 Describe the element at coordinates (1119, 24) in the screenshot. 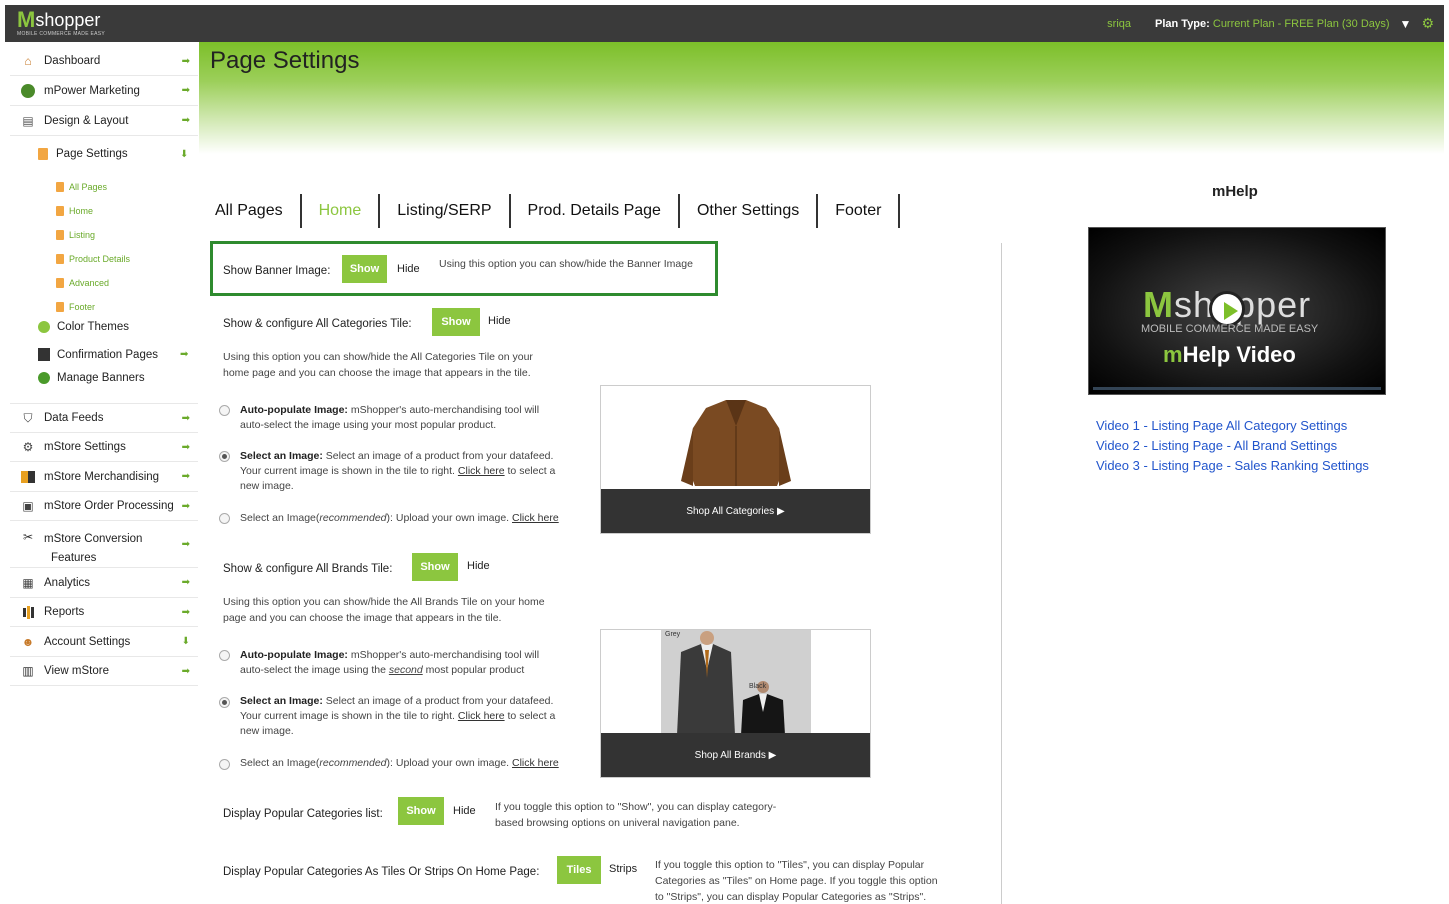

I see `username: sriqa` at that location.